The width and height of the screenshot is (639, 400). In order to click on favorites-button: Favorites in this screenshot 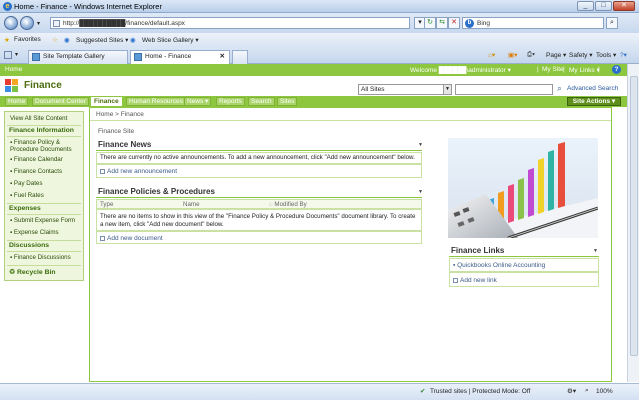, I will do `click(27, 39)`.